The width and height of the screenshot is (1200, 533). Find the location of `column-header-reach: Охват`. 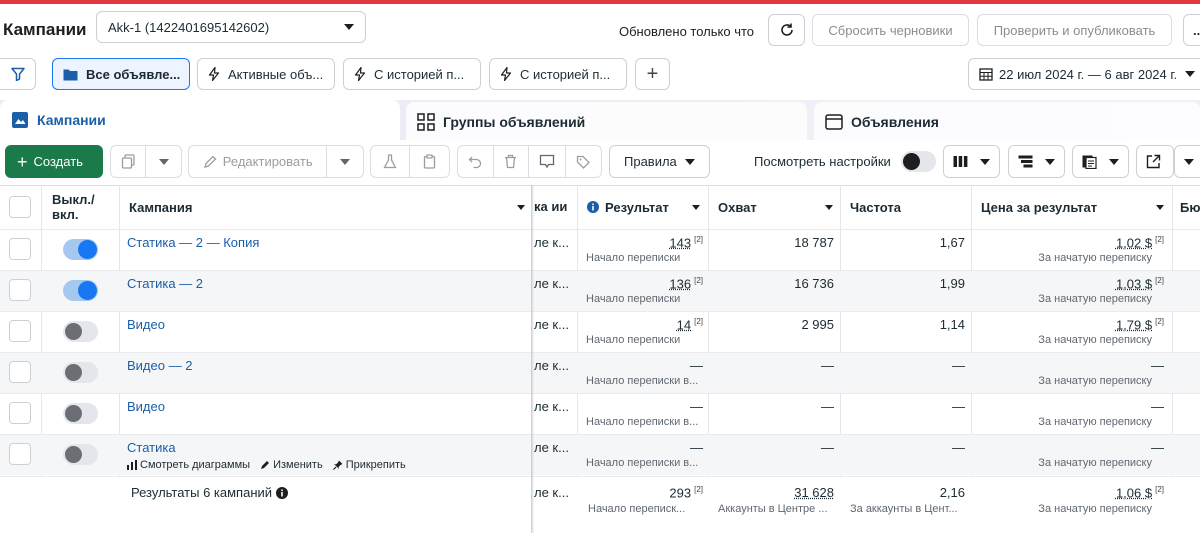

column-header-reach: Охват is located at coordinates (775, 207).